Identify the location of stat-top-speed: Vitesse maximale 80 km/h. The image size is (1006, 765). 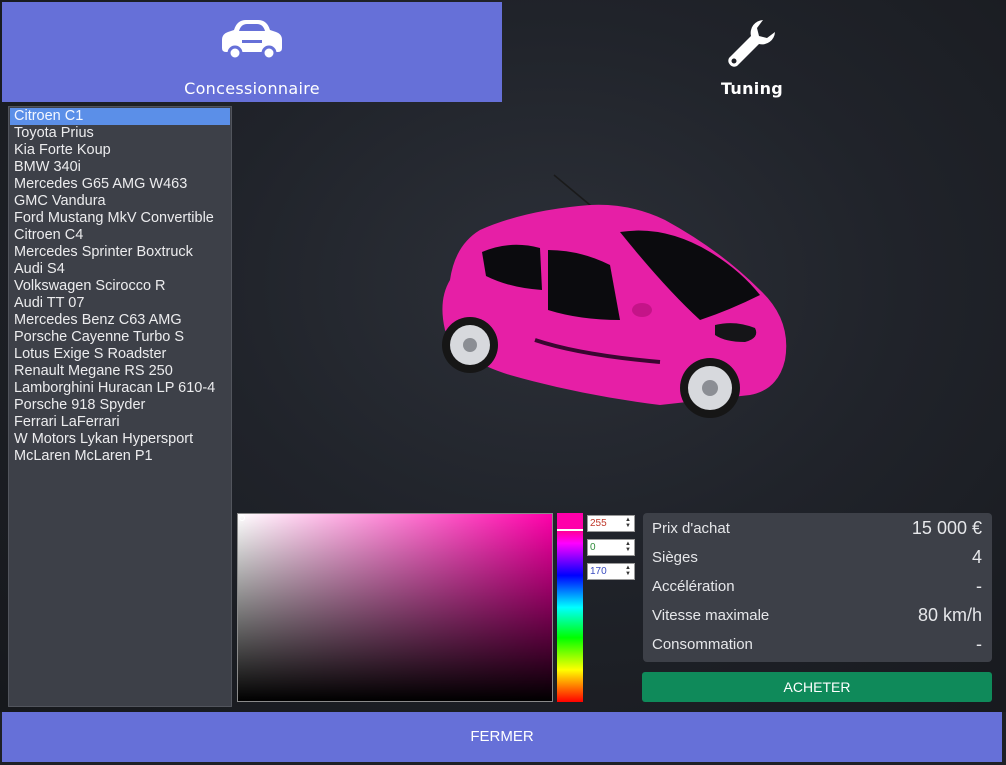
(817, 615).